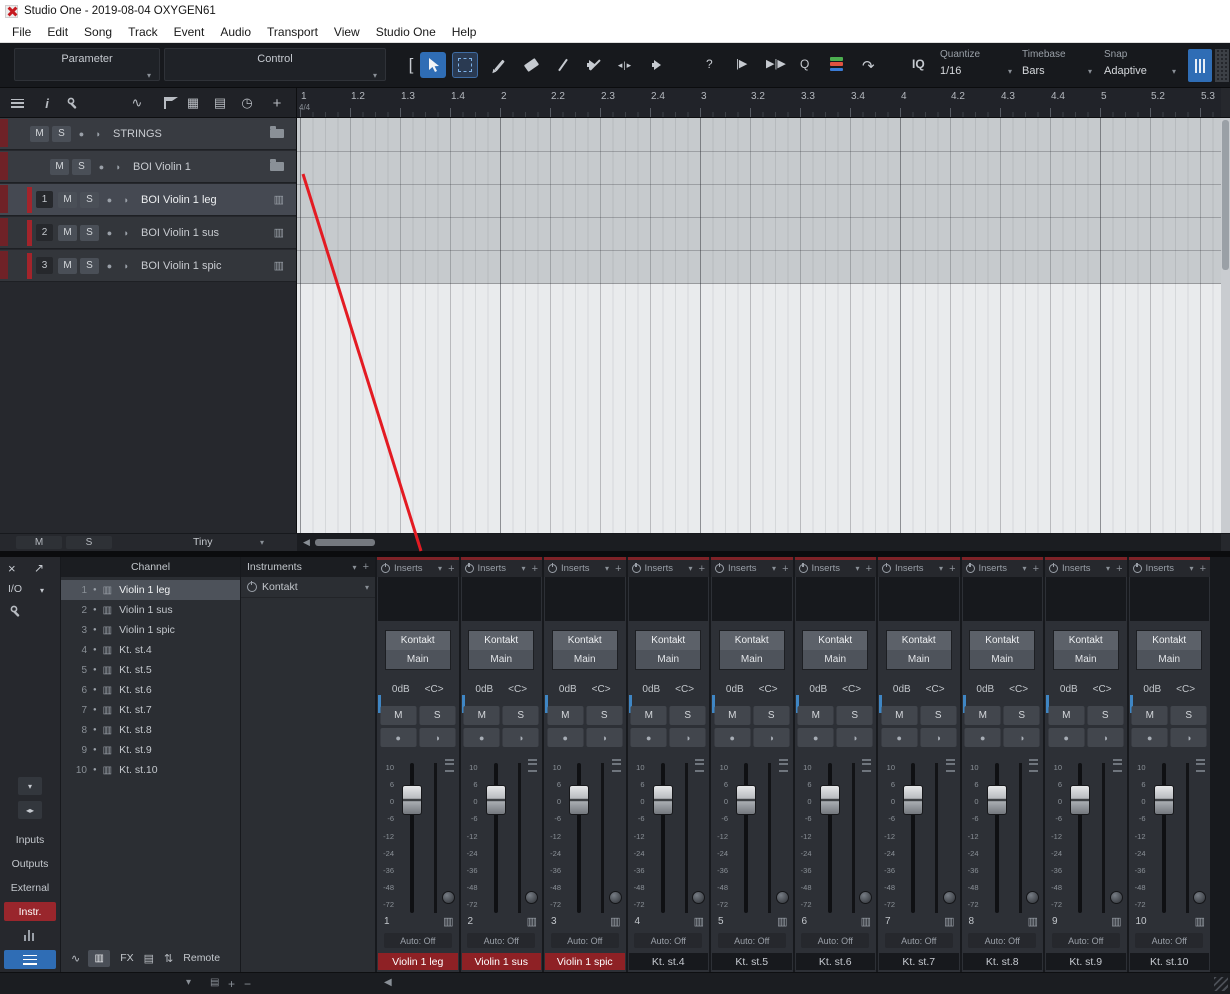 This screenshot has width=1230, height=994. Describe the element at coordinates (168, 958) in the screenshot. I see `sort-icon: ⇅` at that location.